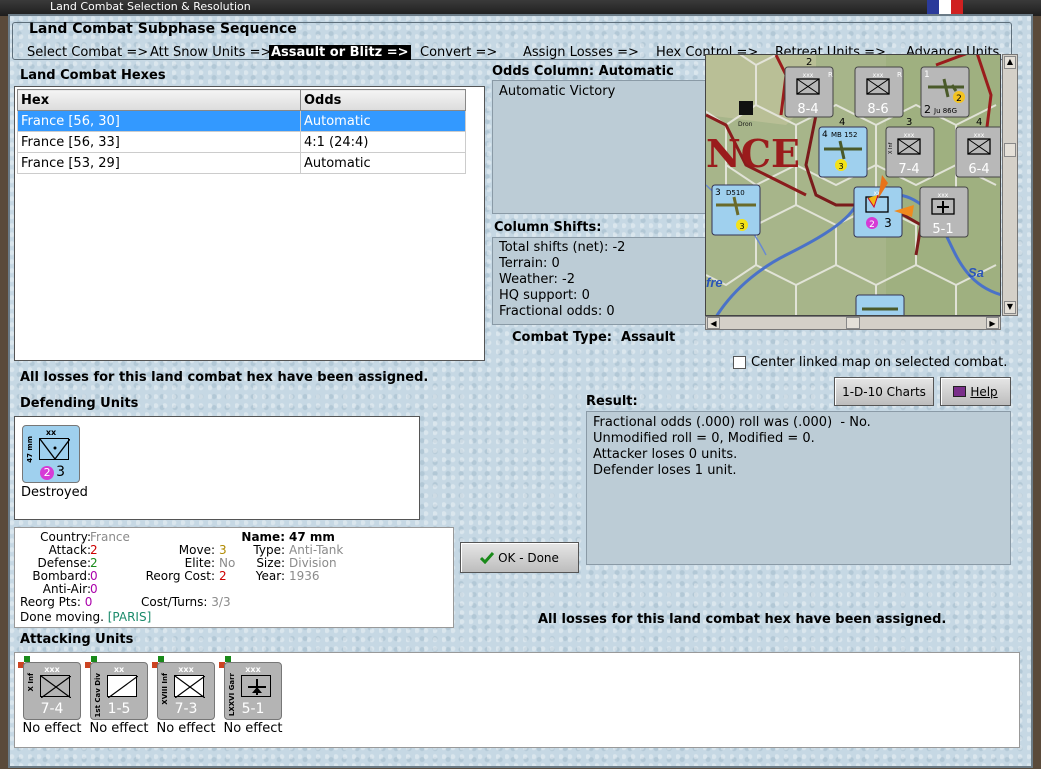 The height and width of the screenshot is (769, 1041). I want to click on result-line: Attacker loses 0 units., so click(665, 454).